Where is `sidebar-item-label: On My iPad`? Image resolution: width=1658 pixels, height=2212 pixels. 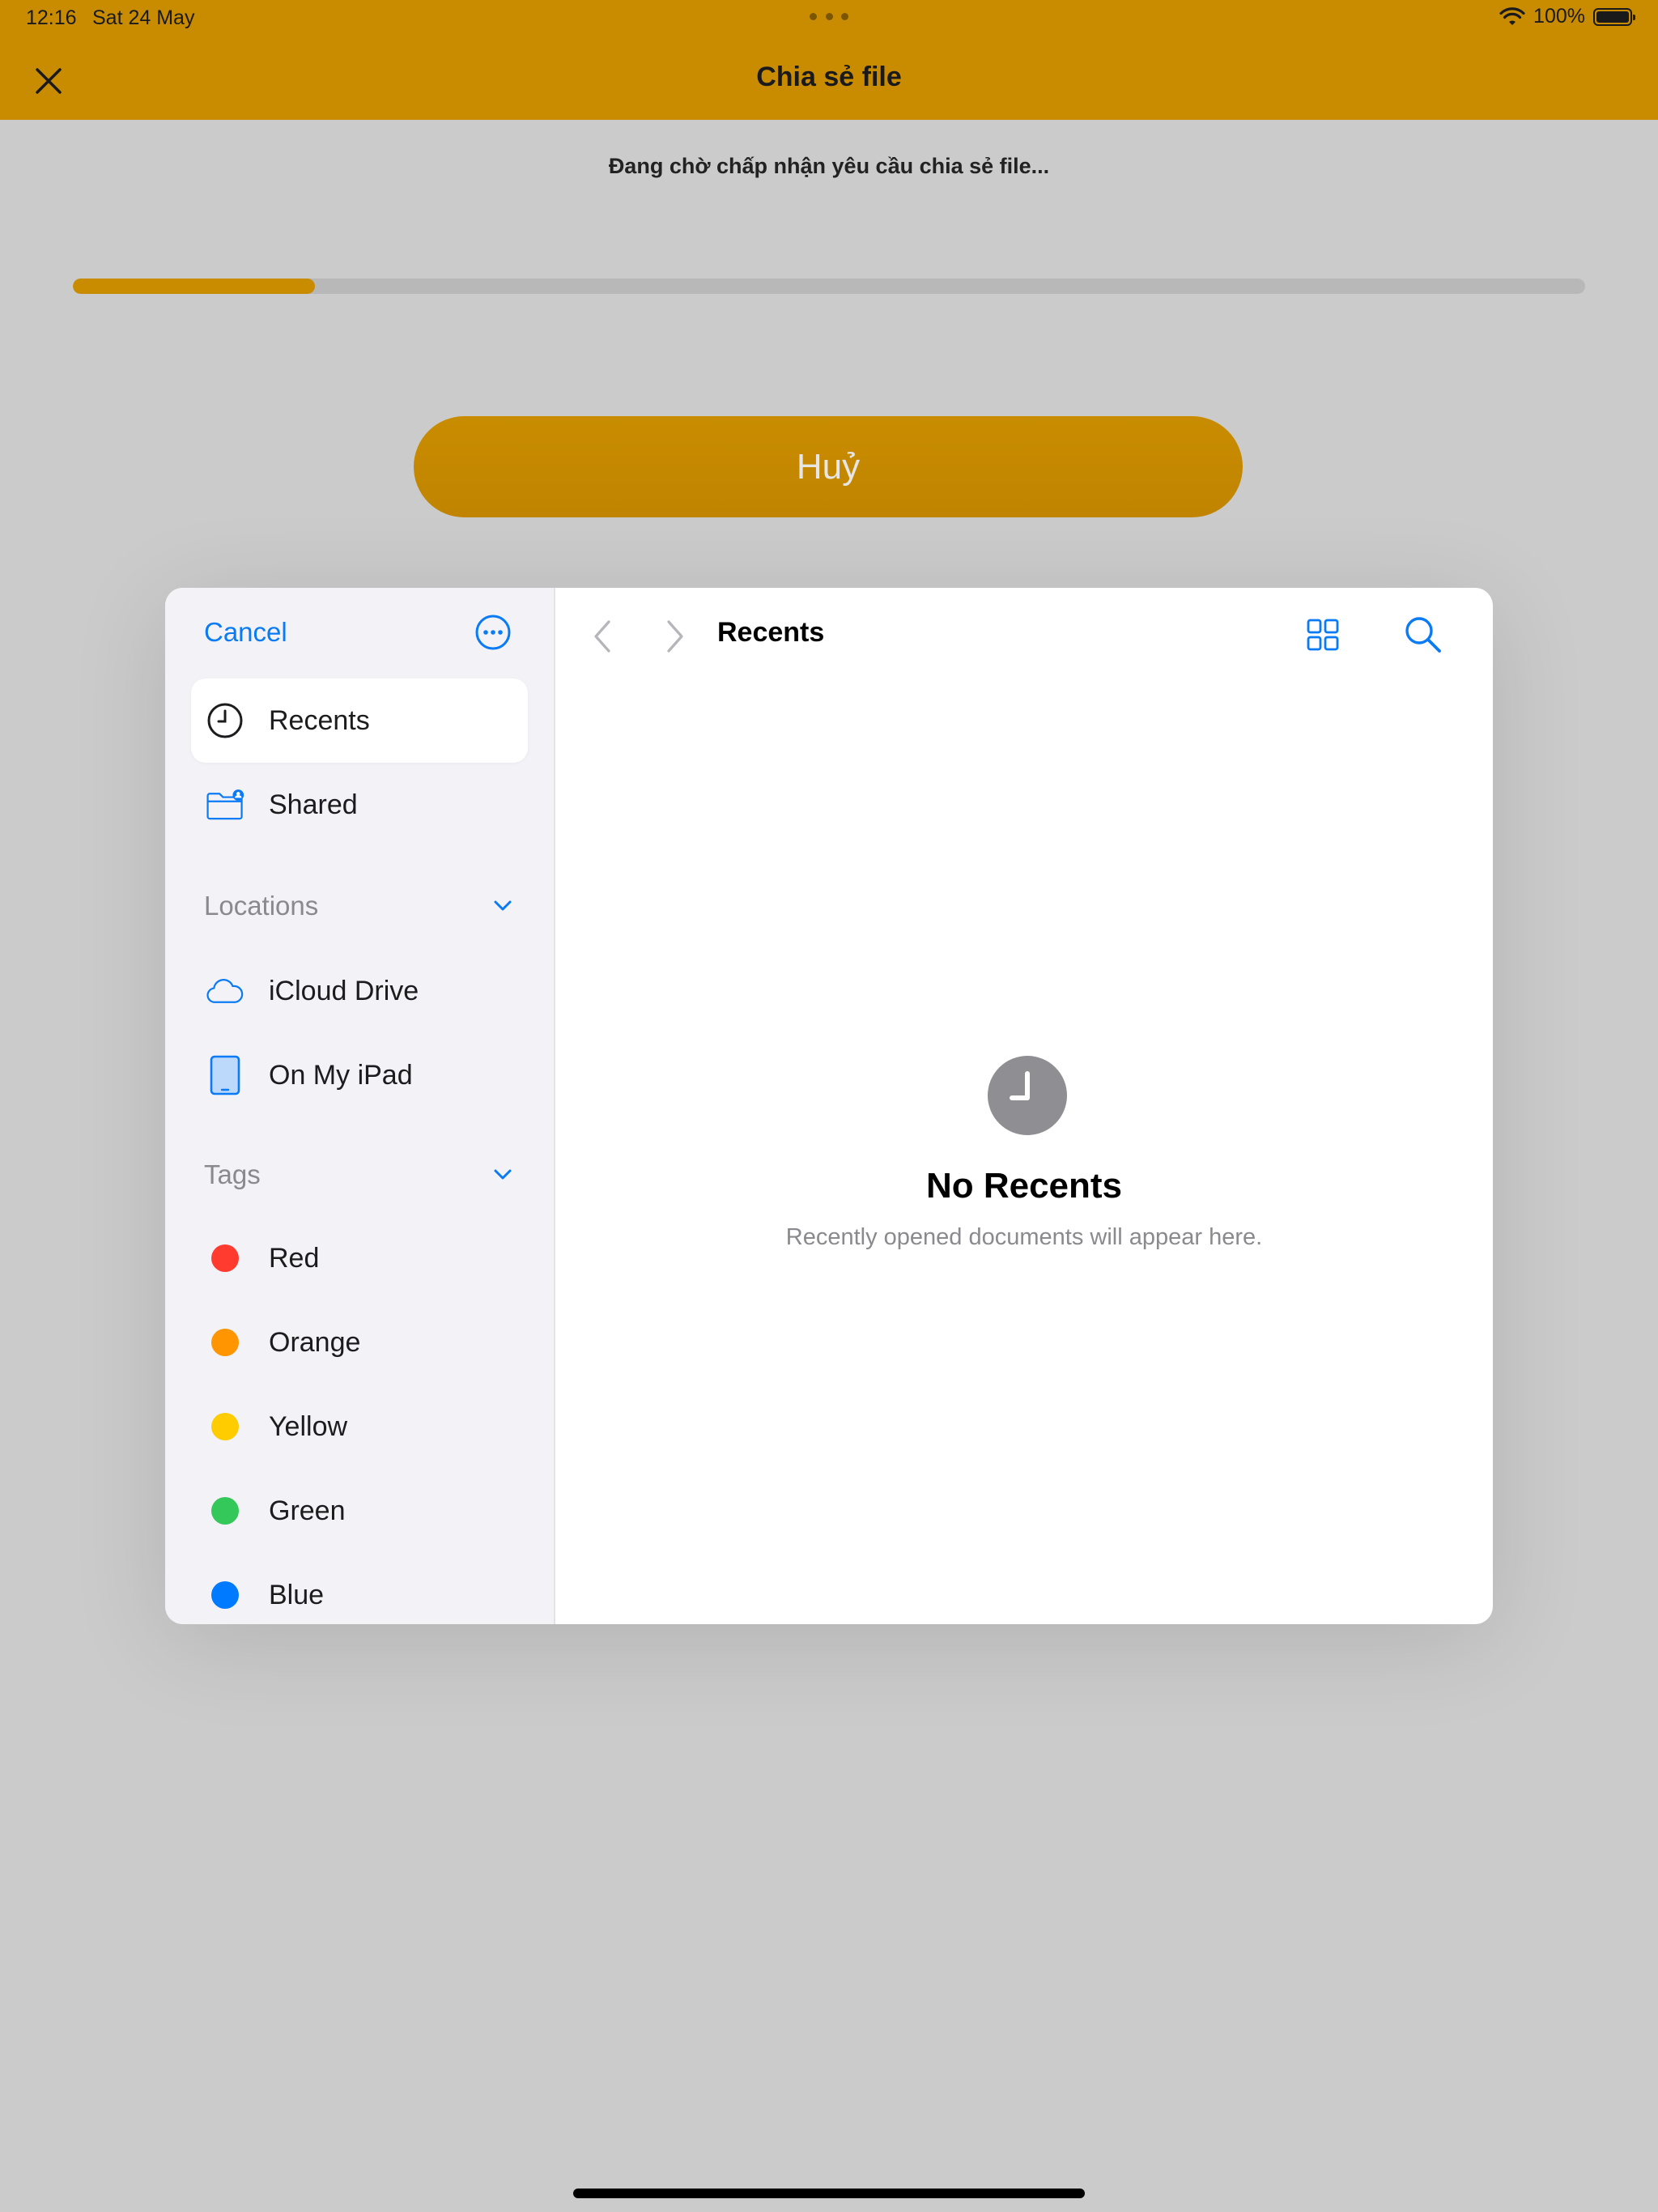 sidebar-item-label: On My iPad is located at coordinates (341, 1075).